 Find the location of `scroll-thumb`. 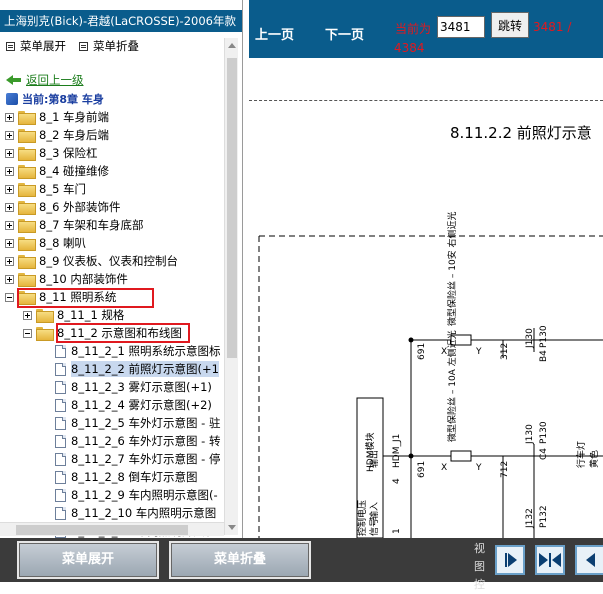

scroll-thumb is located at coordinates (232, 208).